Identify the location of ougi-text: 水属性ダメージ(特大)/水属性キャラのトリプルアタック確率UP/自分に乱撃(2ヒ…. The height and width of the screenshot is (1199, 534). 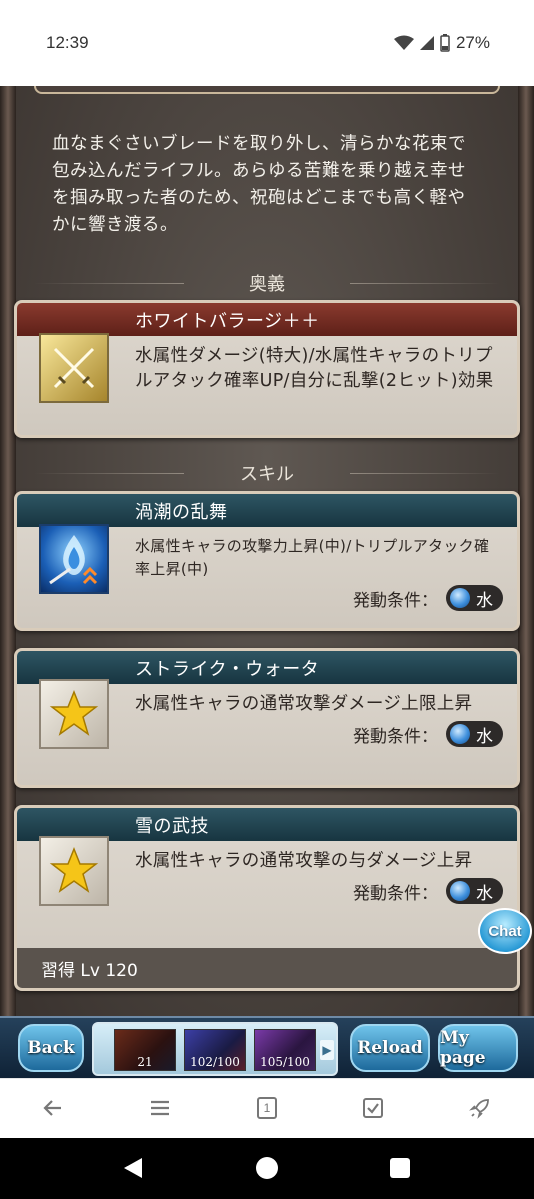
(314, 368).